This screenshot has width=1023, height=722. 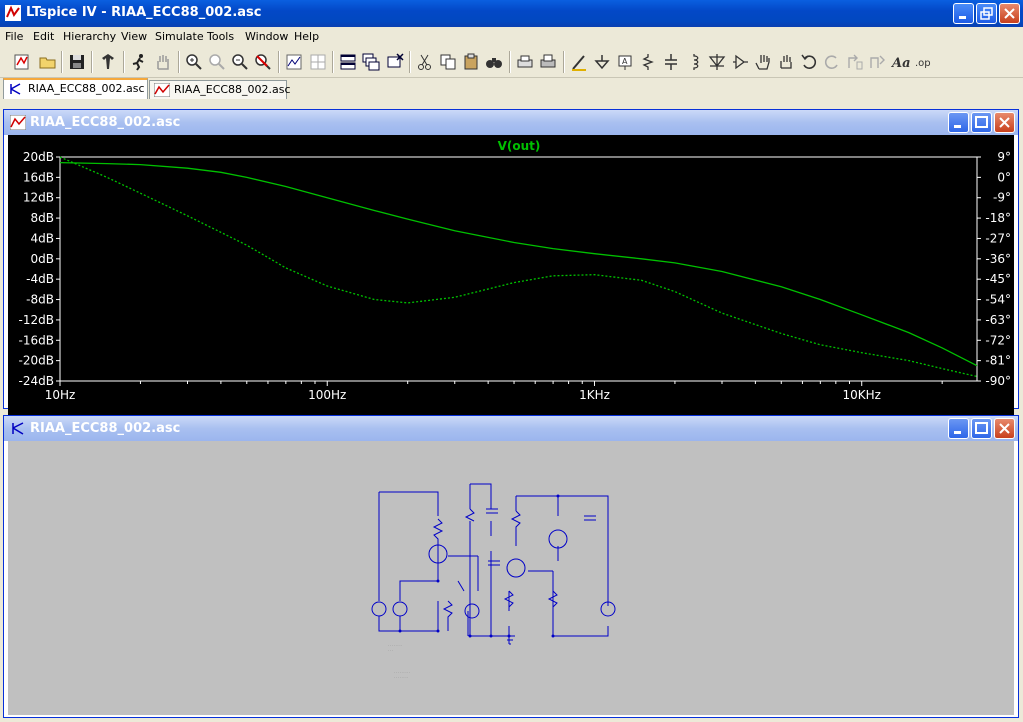 I want to click on menu-hierarchy: Hierarchy, so click(x=89, y=36).